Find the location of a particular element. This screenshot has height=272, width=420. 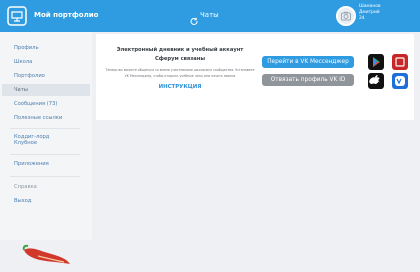

portfolio-logo-icon is located at coordinates (17, 16).